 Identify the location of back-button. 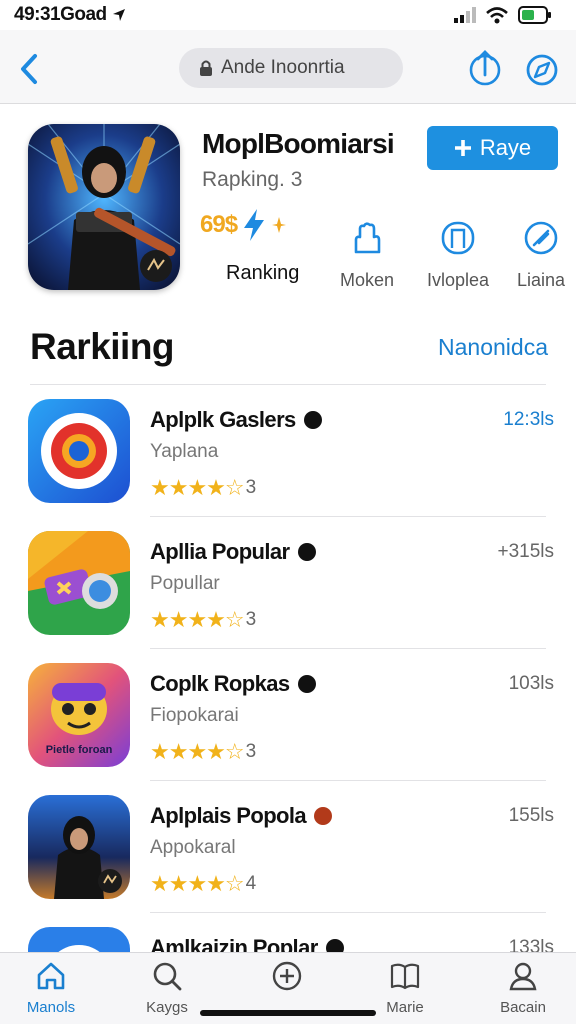
(29, 69).